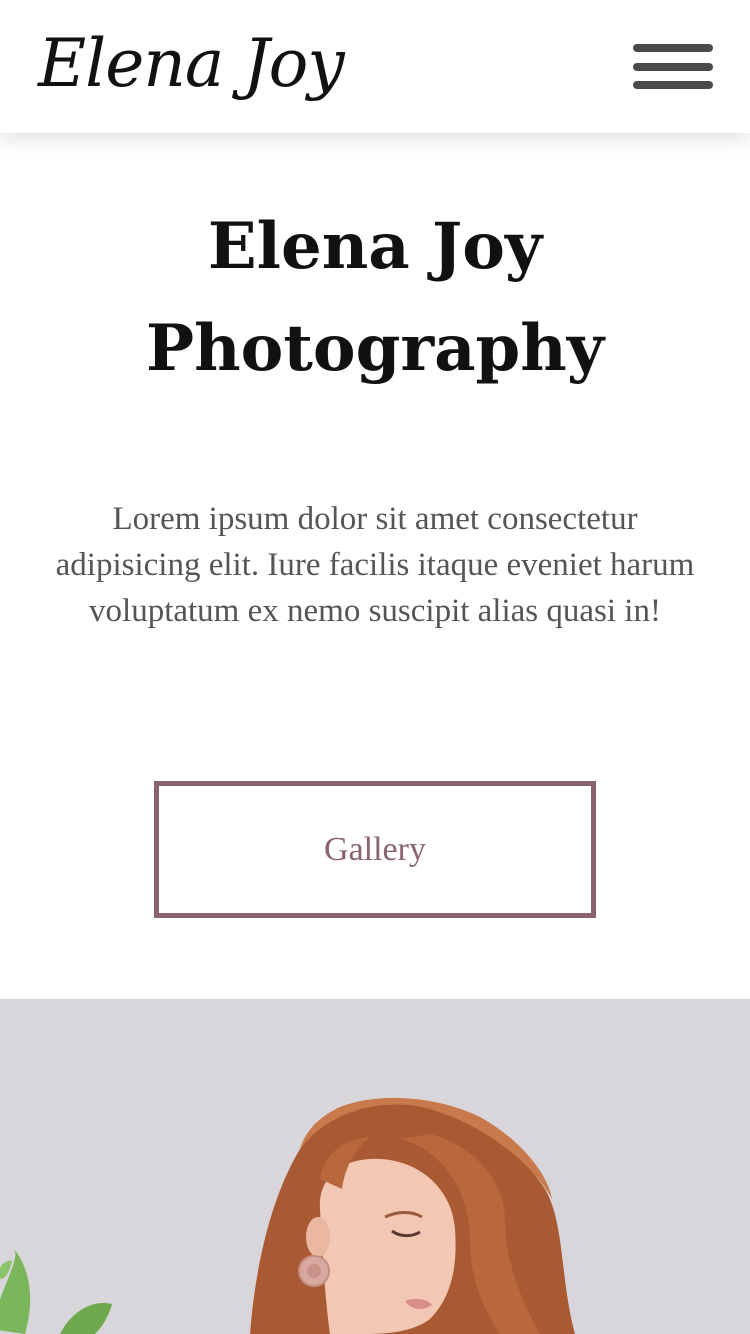  Describe the element at coordinates (375, 849) in the screenshot. I see `gallery-button: Gallery` at that location.